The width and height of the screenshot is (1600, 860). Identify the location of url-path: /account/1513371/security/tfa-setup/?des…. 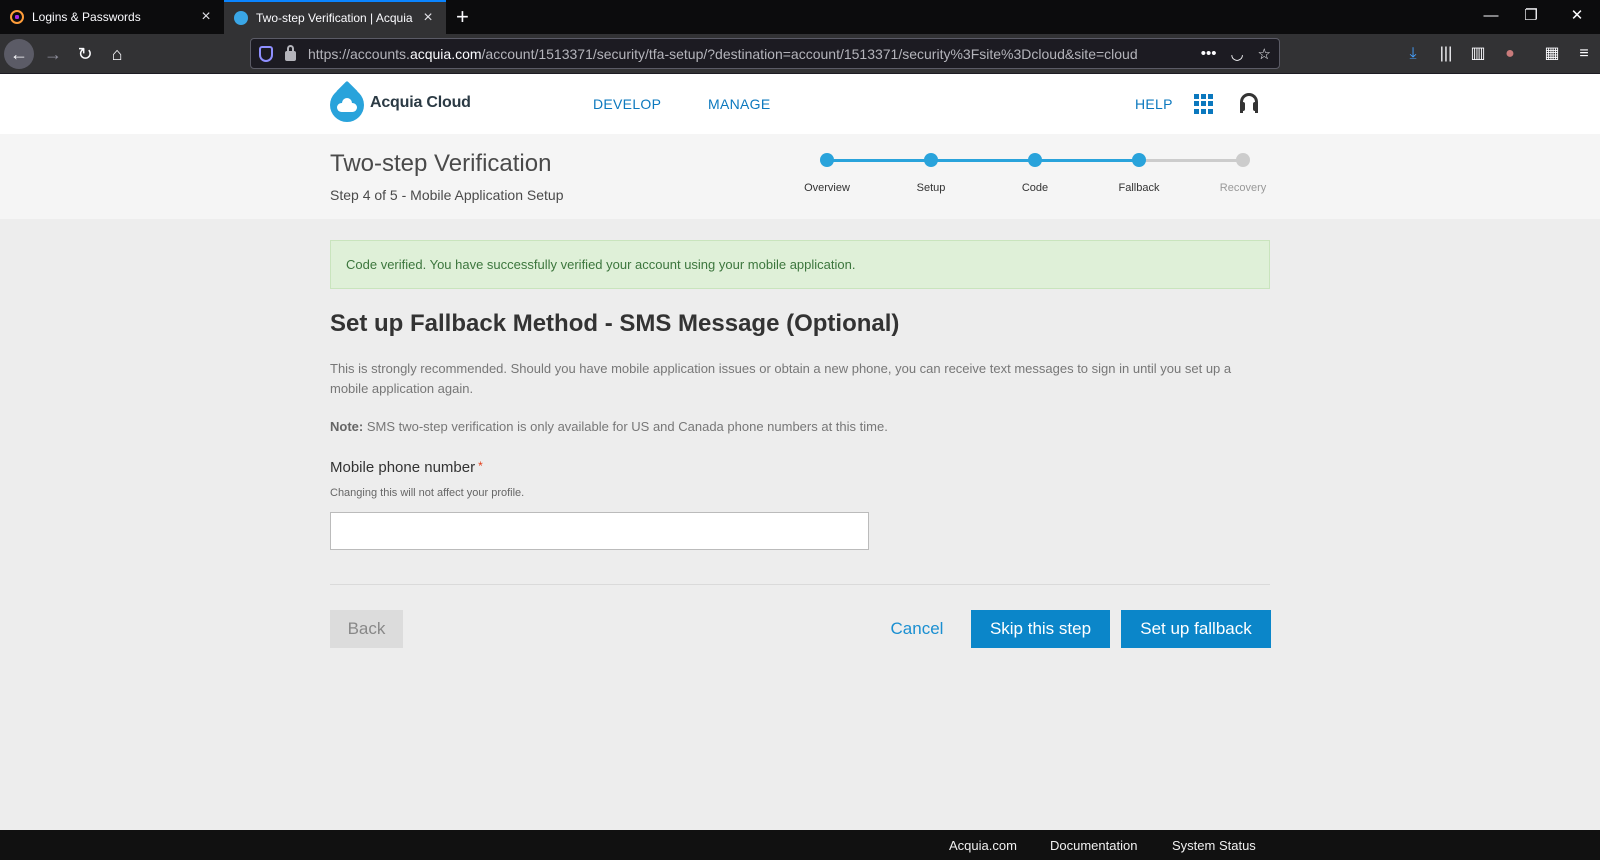
(809, 53).